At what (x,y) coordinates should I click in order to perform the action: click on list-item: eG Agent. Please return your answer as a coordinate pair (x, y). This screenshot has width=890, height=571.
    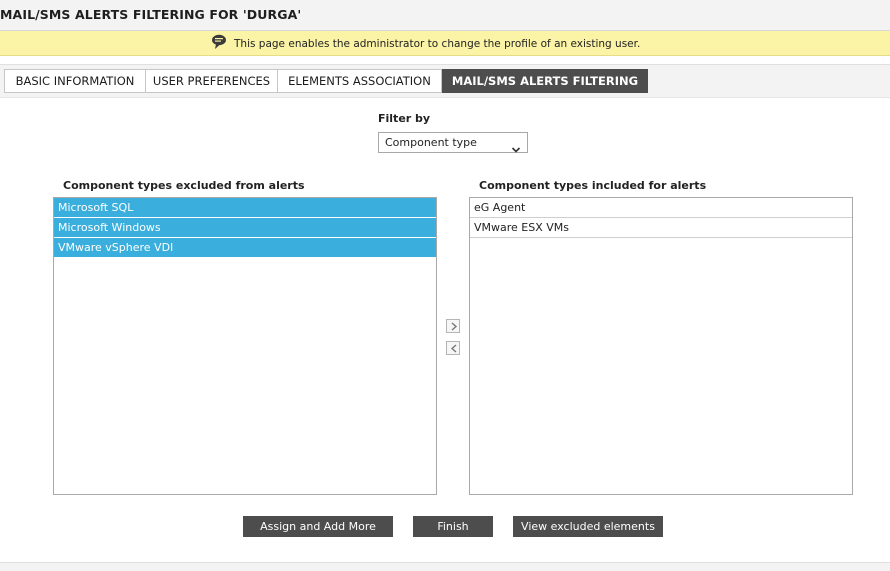
    Looking at the image, I should click on (661, 208).